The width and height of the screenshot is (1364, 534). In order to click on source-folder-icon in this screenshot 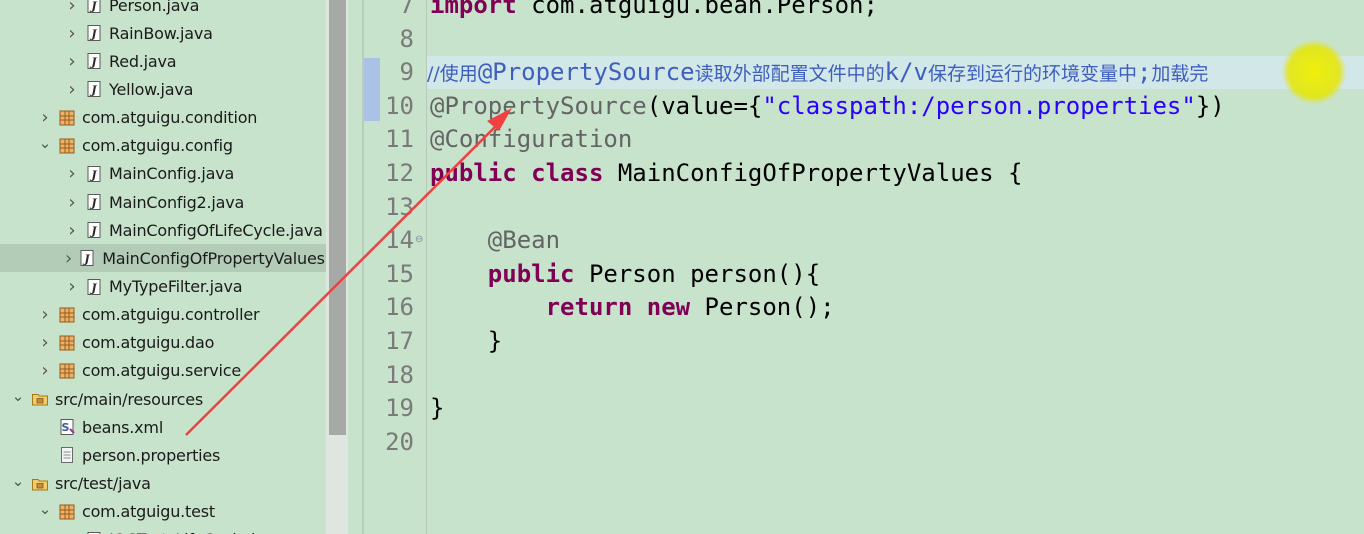, I will do `click(40, 399)`.